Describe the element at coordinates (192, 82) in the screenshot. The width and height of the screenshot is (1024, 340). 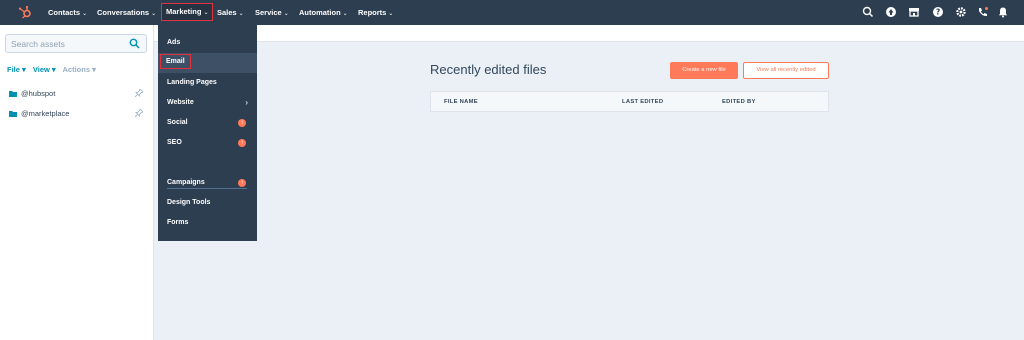
I see `menu-item-label: Landing Pages` at that location.